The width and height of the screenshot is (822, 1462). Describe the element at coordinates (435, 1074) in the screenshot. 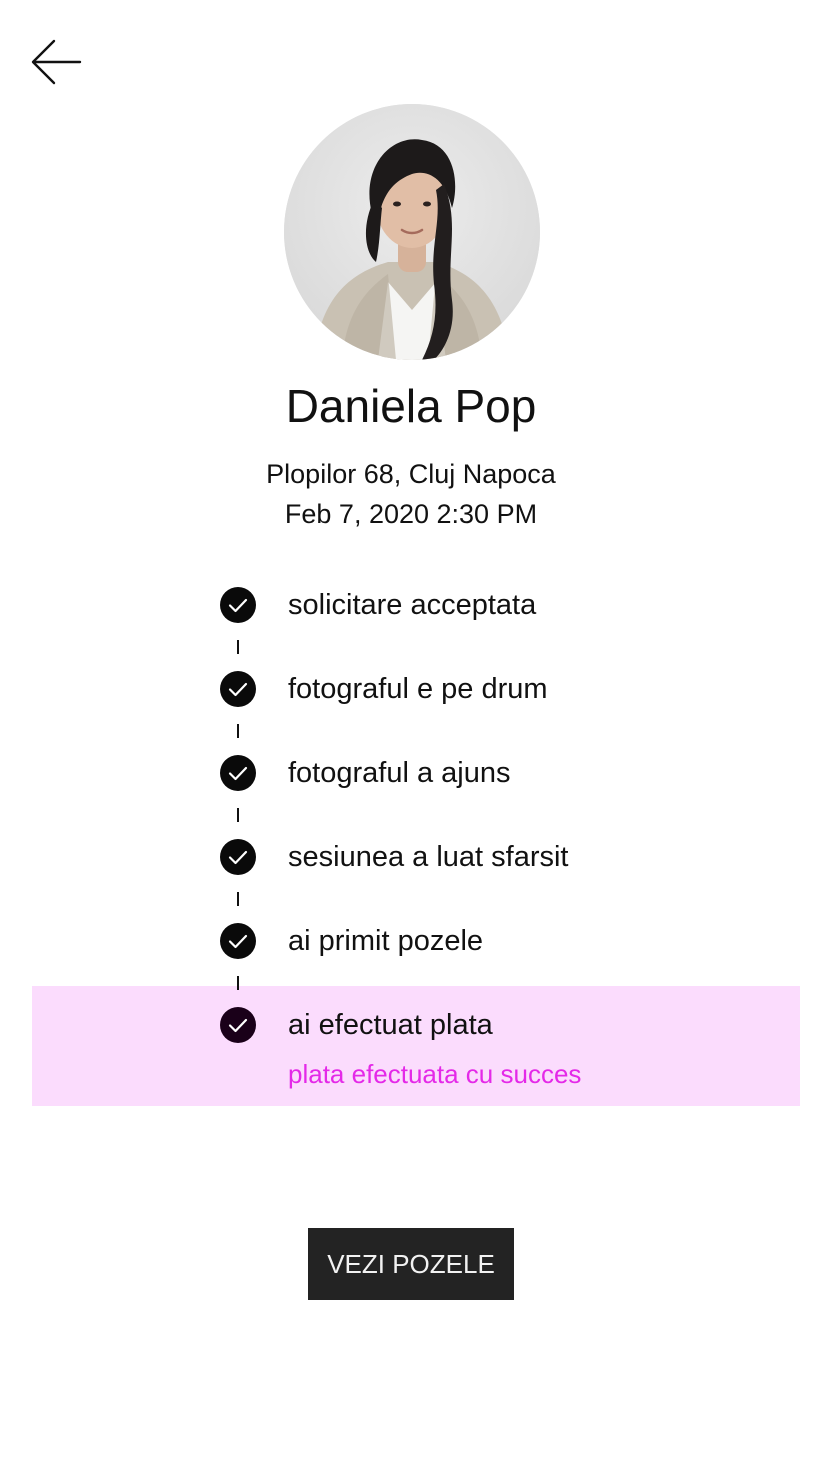

I see `payment-status-message: plata efectuata cu succes` at that location.